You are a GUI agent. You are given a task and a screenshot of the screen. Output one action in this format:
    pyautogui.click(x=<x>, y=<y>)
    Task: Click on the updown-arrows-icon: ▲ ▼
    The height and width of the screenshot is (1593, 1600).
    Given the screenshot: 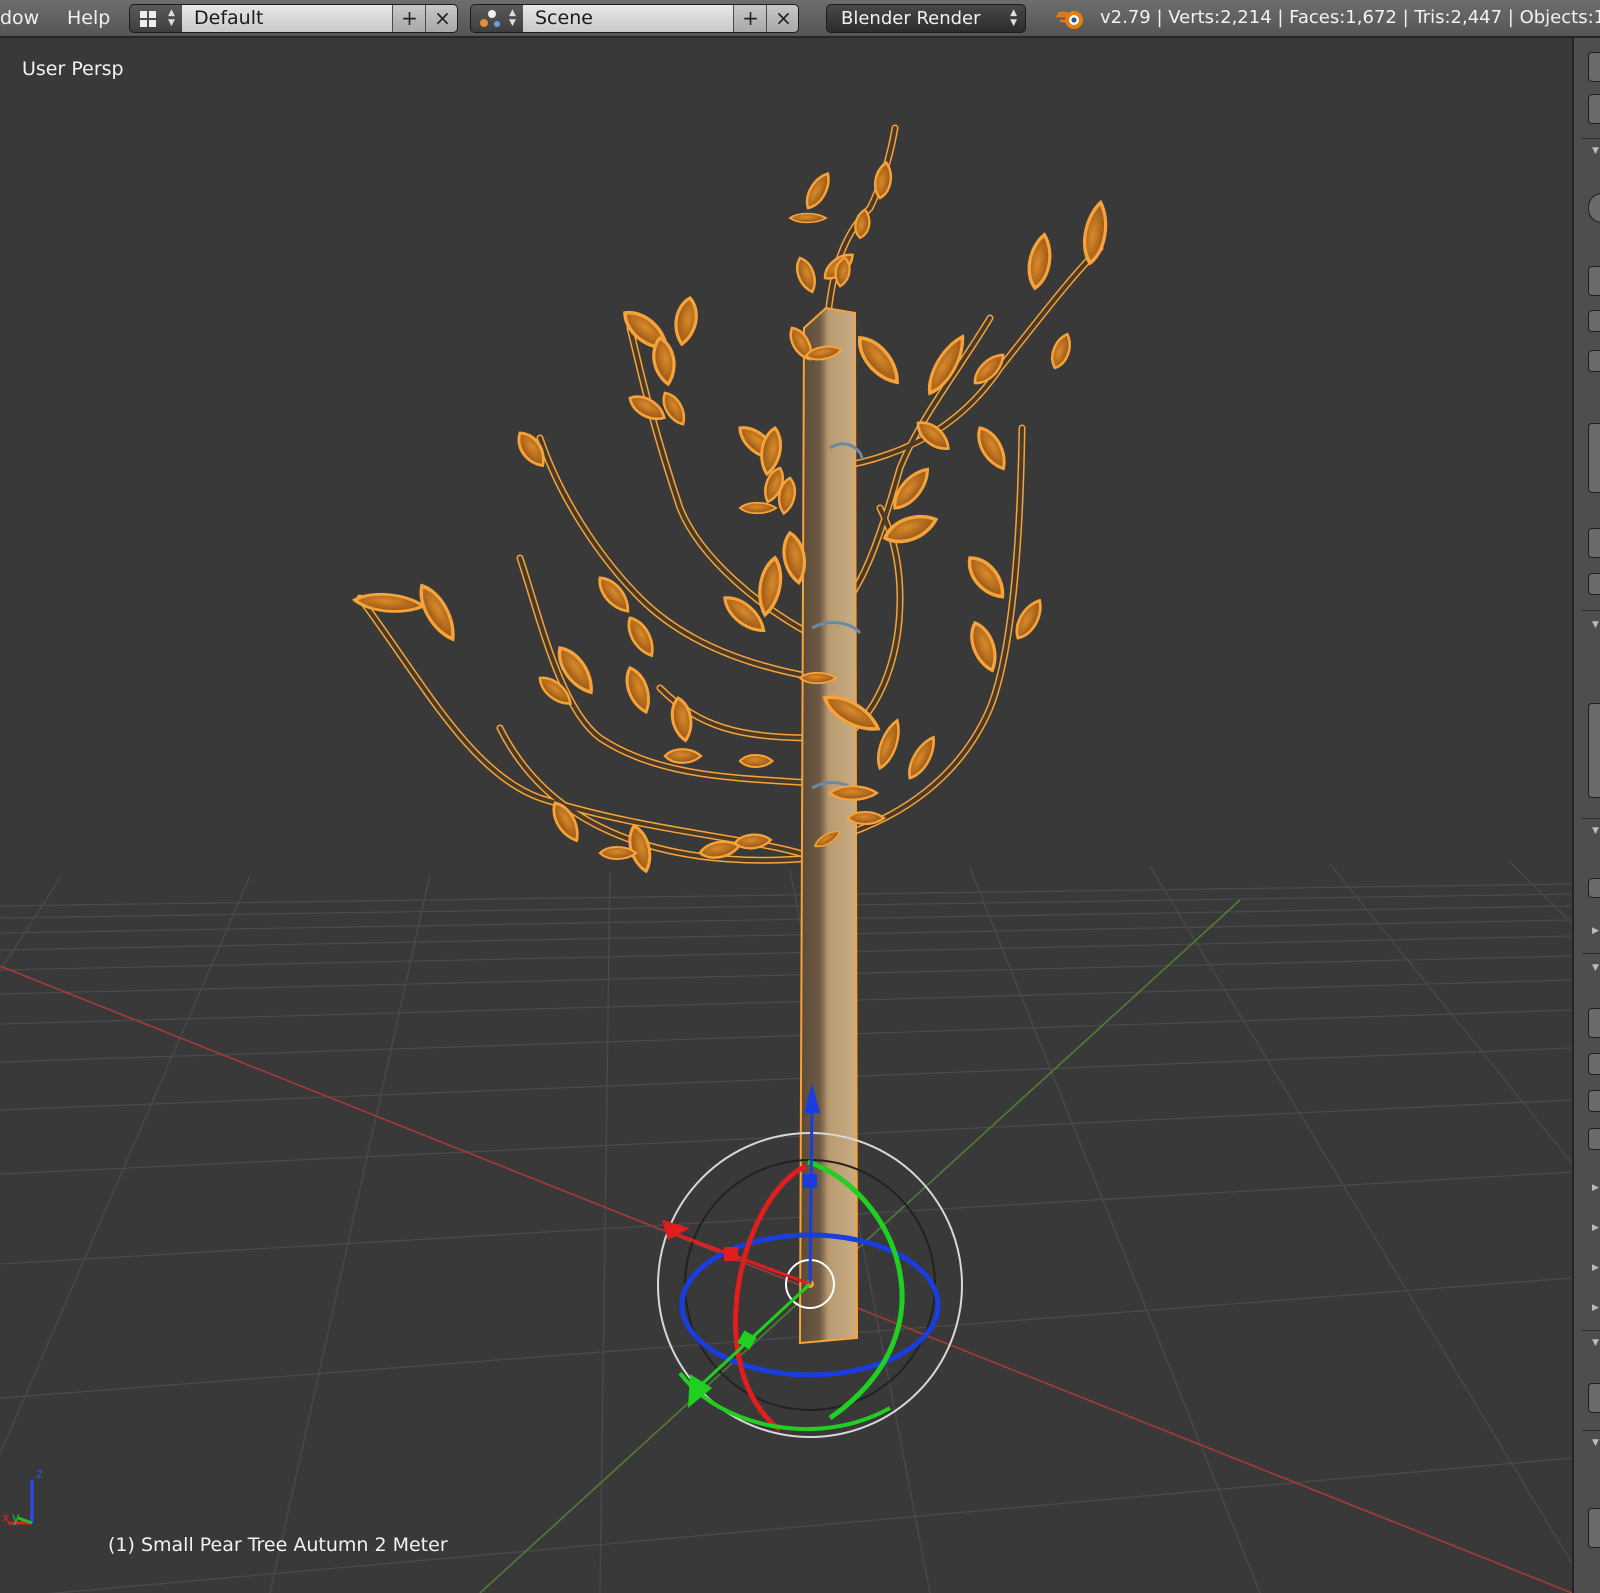 What is the action you would take?
    pyautogui.click(x=1013, y=18)
    